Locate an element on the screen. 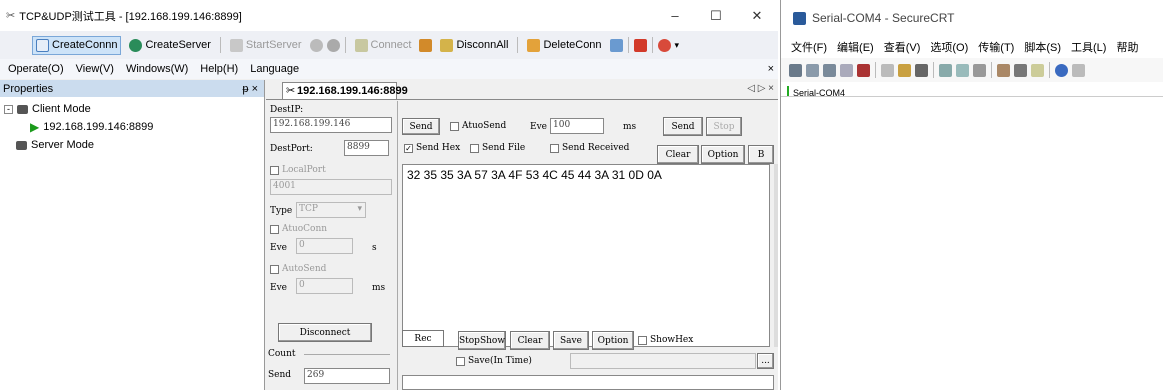 This screenshot has height=390, width=1163. atuo-conn-checkbox: AtuoConn is located at coordinates (298, 229).